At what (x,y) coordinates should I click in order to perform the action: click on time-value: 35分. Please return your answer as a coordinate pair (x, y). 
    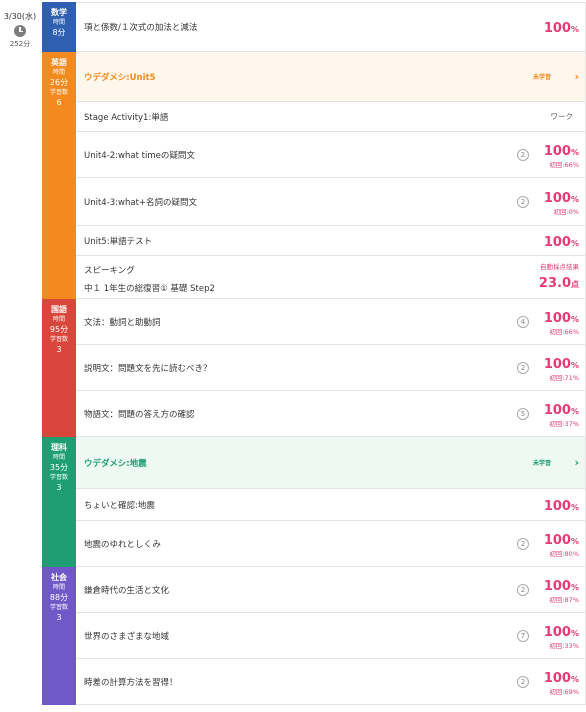
    Looking at the image, I should click on (59, 467).